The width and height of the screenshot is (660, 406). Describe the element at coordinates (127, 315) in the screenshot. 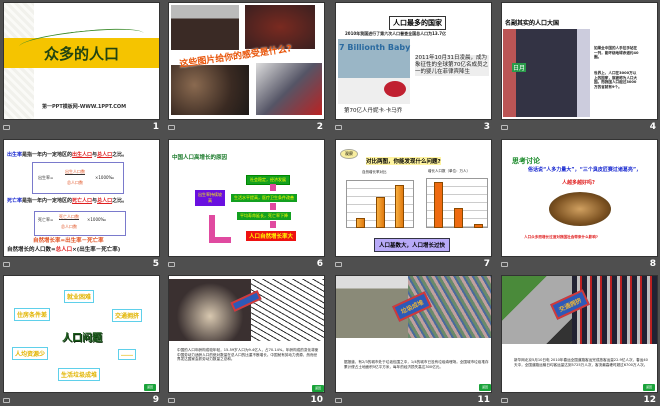

I see `problem-bubble: 交通拥挤` at that location.